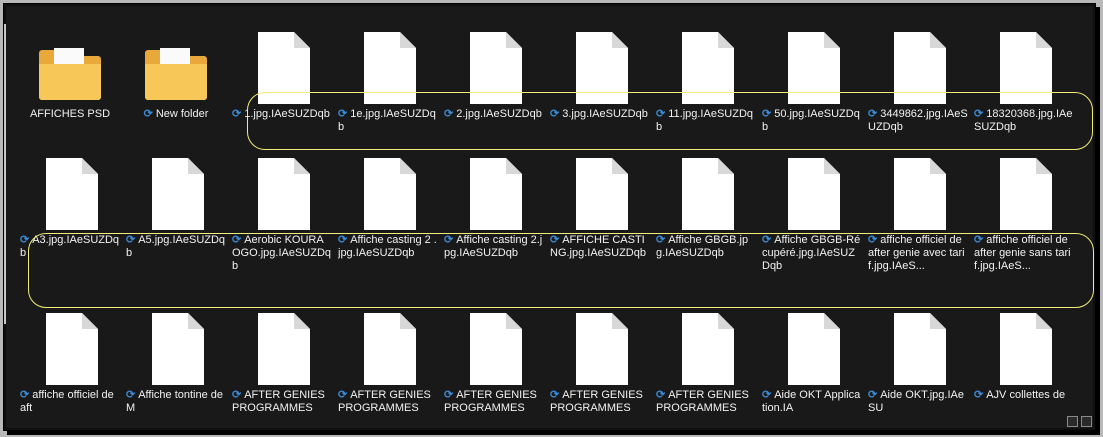  I want to click on item-label-text: Aide OKT Application.IA, so click(811, 401).